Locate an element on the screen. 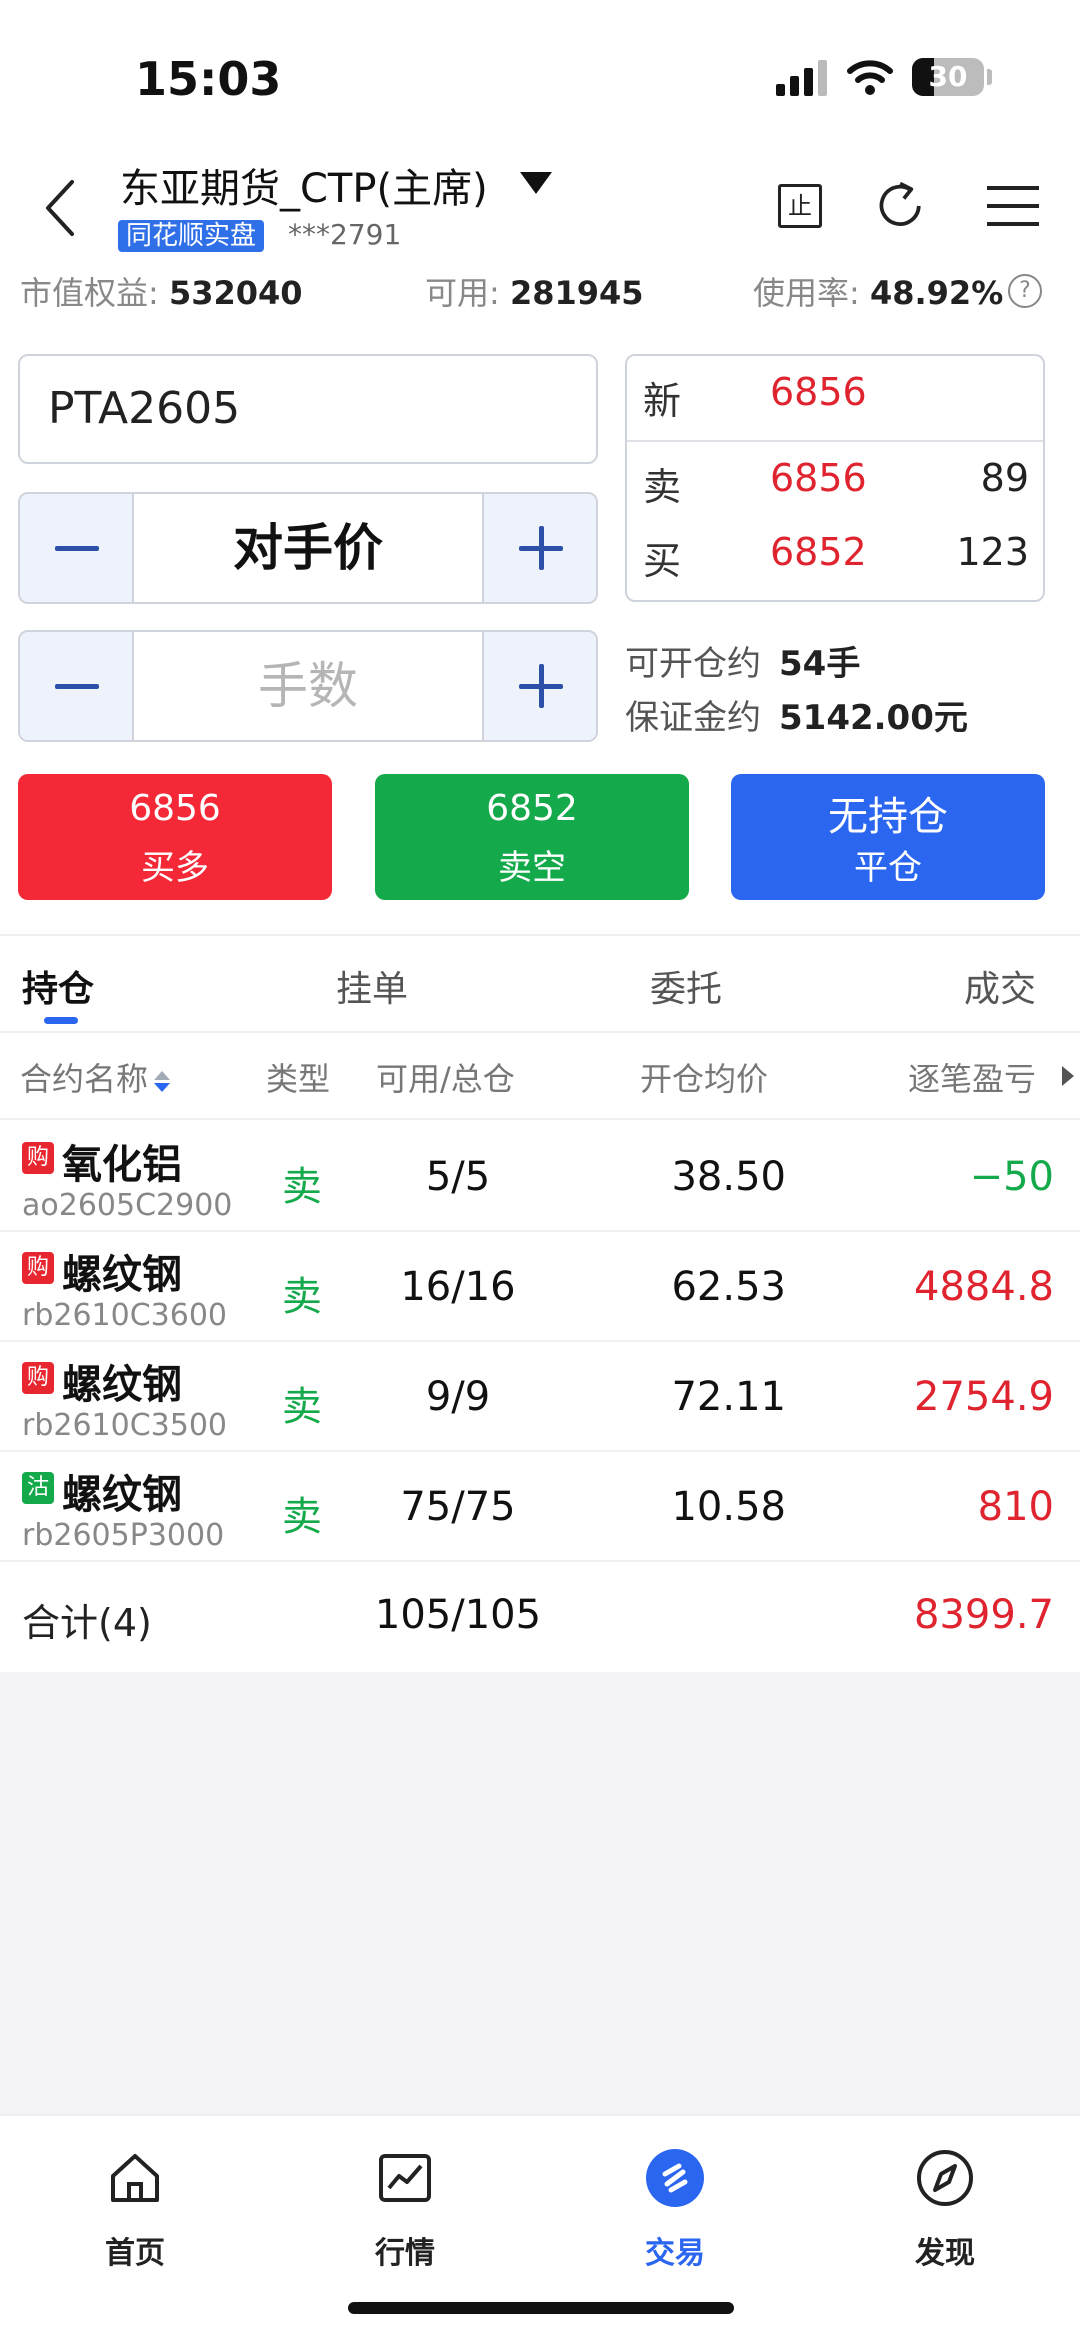 The image size is (1080, 2341). account-id: ***2791 is located at coordinates (345, 234).